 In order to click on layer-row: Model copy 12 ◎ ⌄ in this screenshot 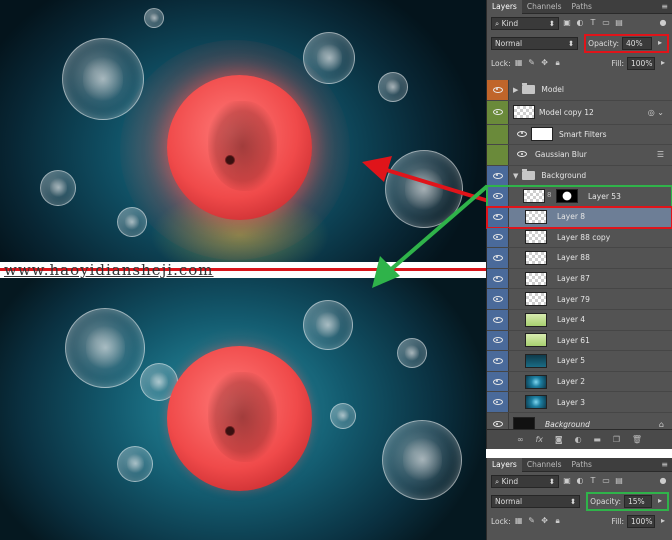, I will do `click(579, 112)`.